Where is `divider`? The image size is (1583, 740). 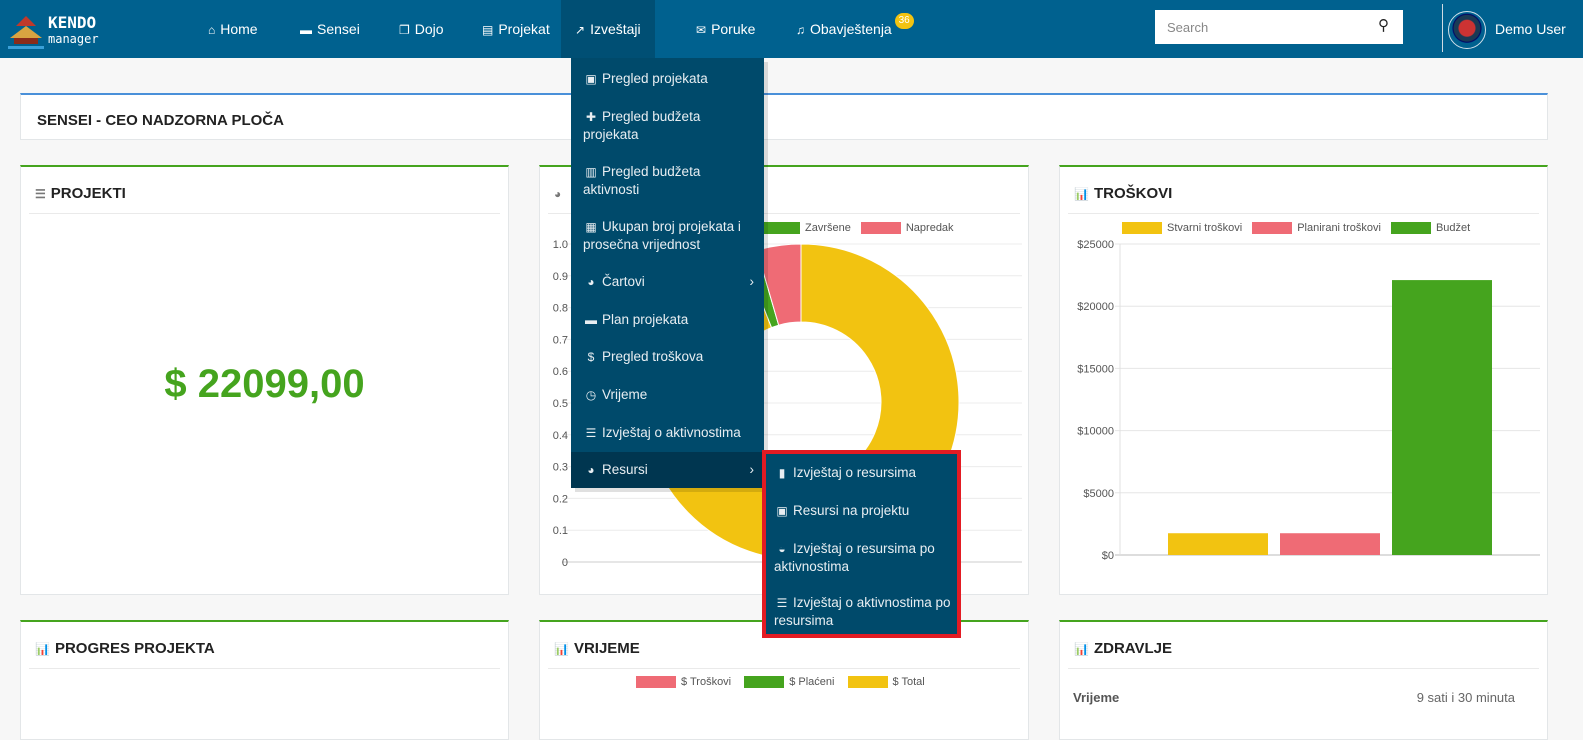
divider is located at coordinates (1442, 28).